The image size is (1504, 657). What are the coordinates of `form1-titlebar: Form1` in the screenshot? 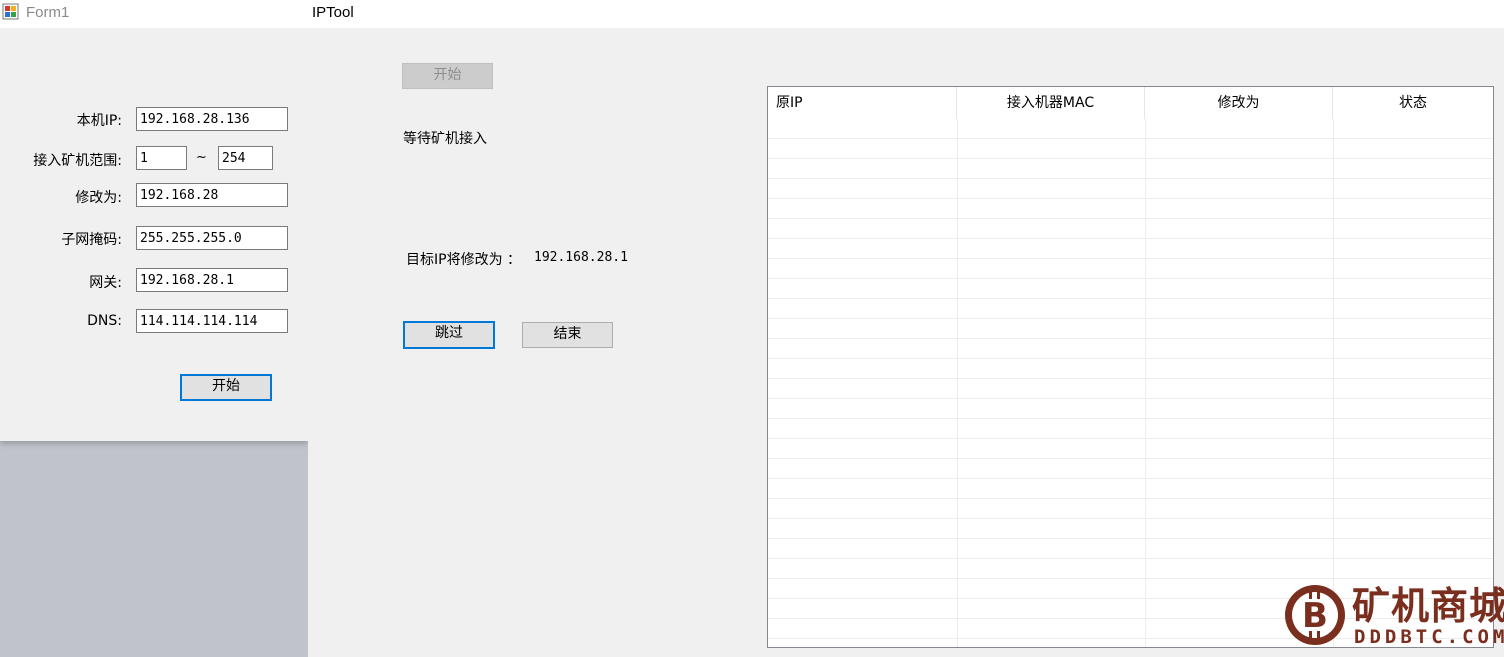 It's located at (154, 14).